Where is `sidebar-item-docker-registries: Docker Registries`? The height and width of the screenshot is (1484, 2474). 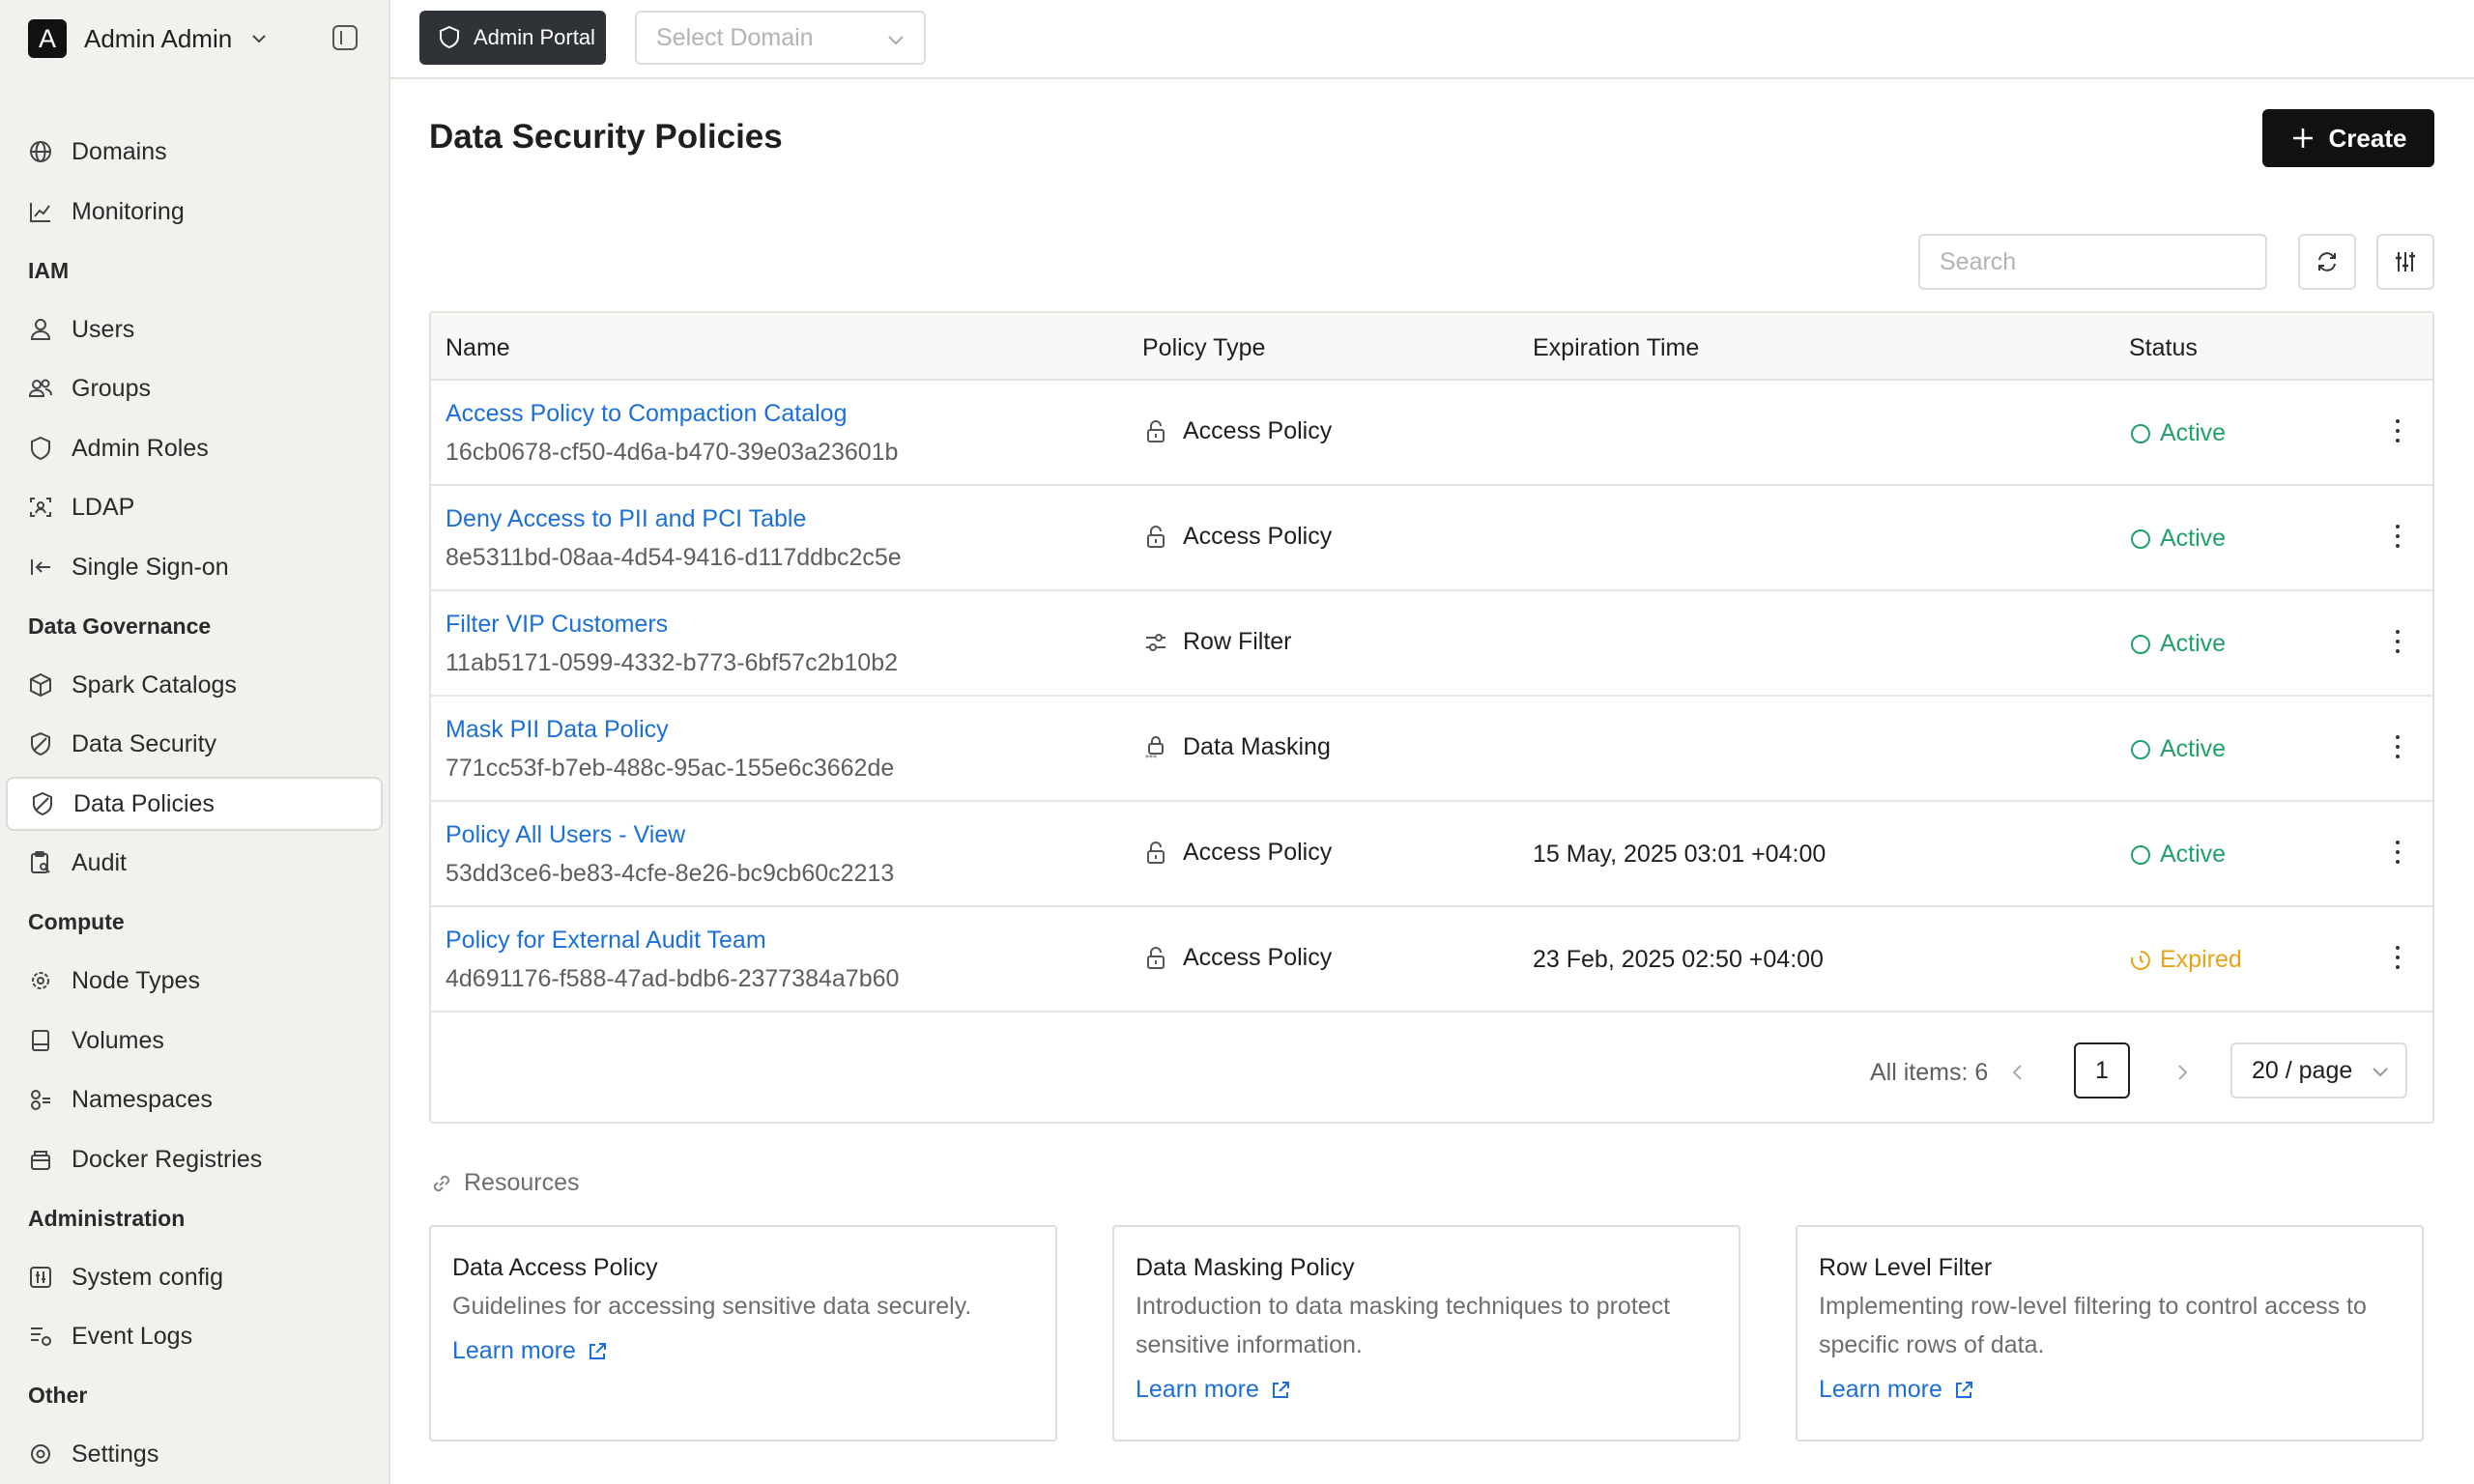
sidebar-item-docker-registries: Docker Registries is located at coordinates (194, 1159).